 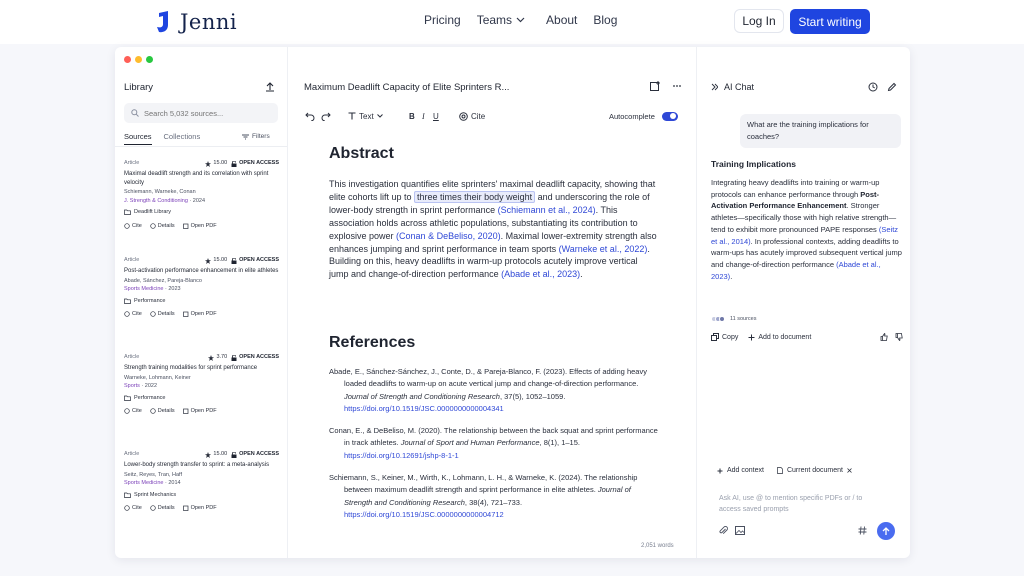 What do you see at coordinates (208, 260) in the screenshot?
I see `star-icon` at bounding box center [208, 260].